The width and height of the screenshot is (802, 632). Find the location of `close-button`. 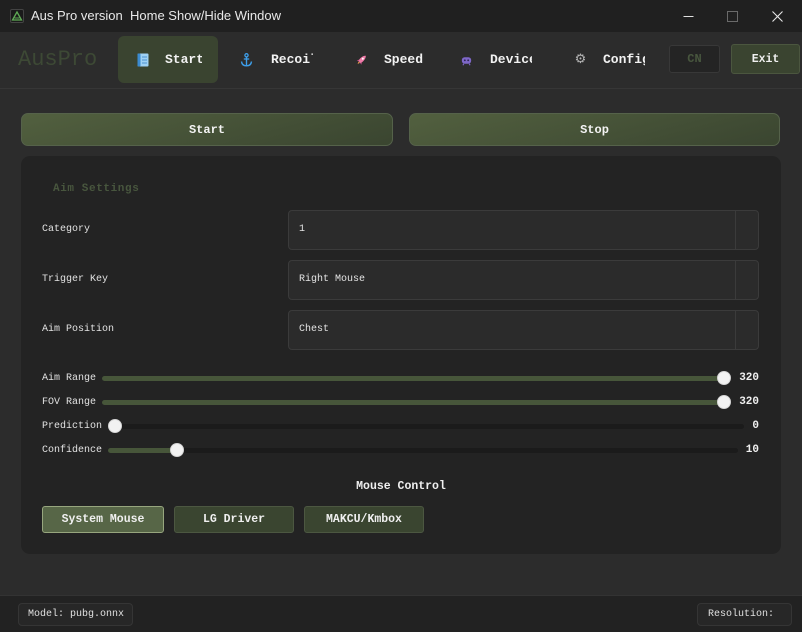

close-button is located at coordinates (777, 16).